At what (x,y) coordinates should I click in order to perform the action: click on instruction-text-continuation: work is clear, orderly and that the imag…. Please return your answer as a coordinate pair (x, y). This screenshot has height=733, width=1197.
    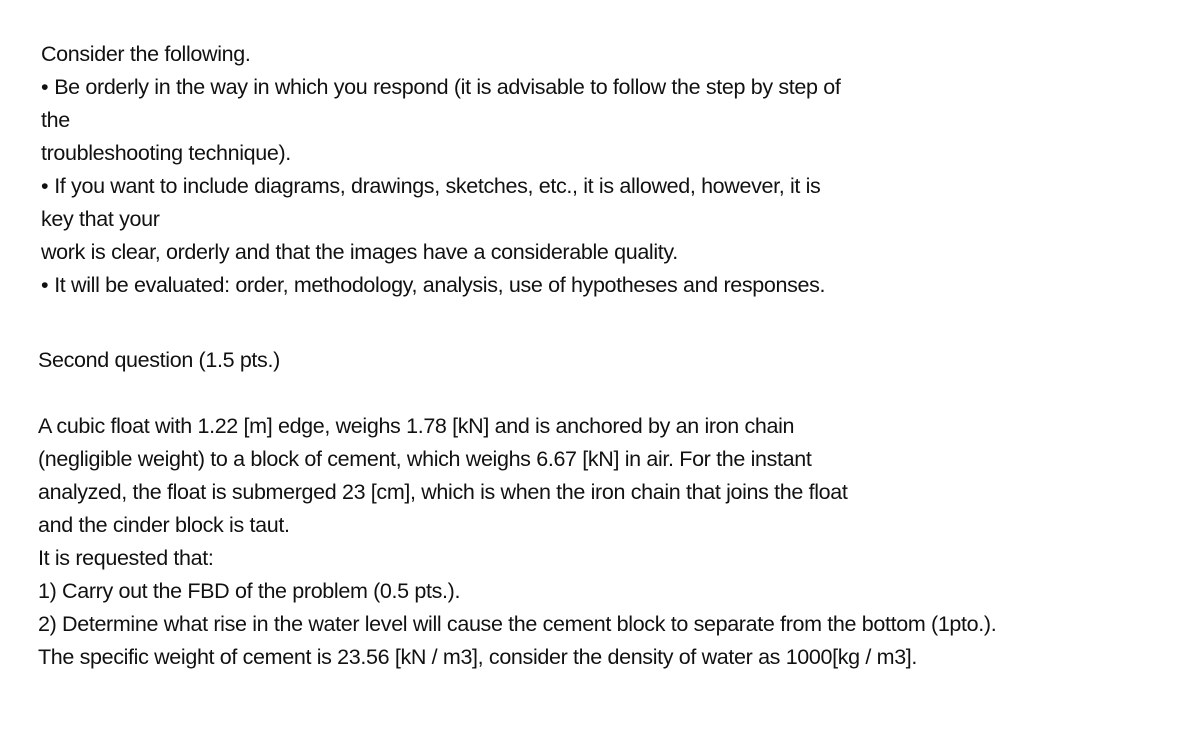
    Looking at the image, I should click on (359, 252).